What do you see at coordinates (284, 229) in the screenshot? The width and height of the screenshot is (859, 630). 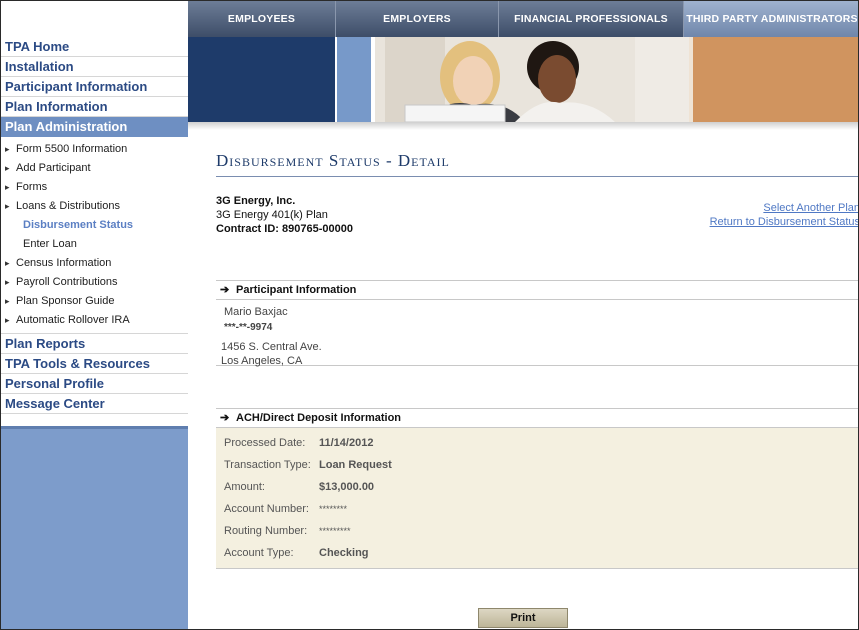 I see `contract-id: Contract ID: 890765-00000` at bounding box center [284, 229].